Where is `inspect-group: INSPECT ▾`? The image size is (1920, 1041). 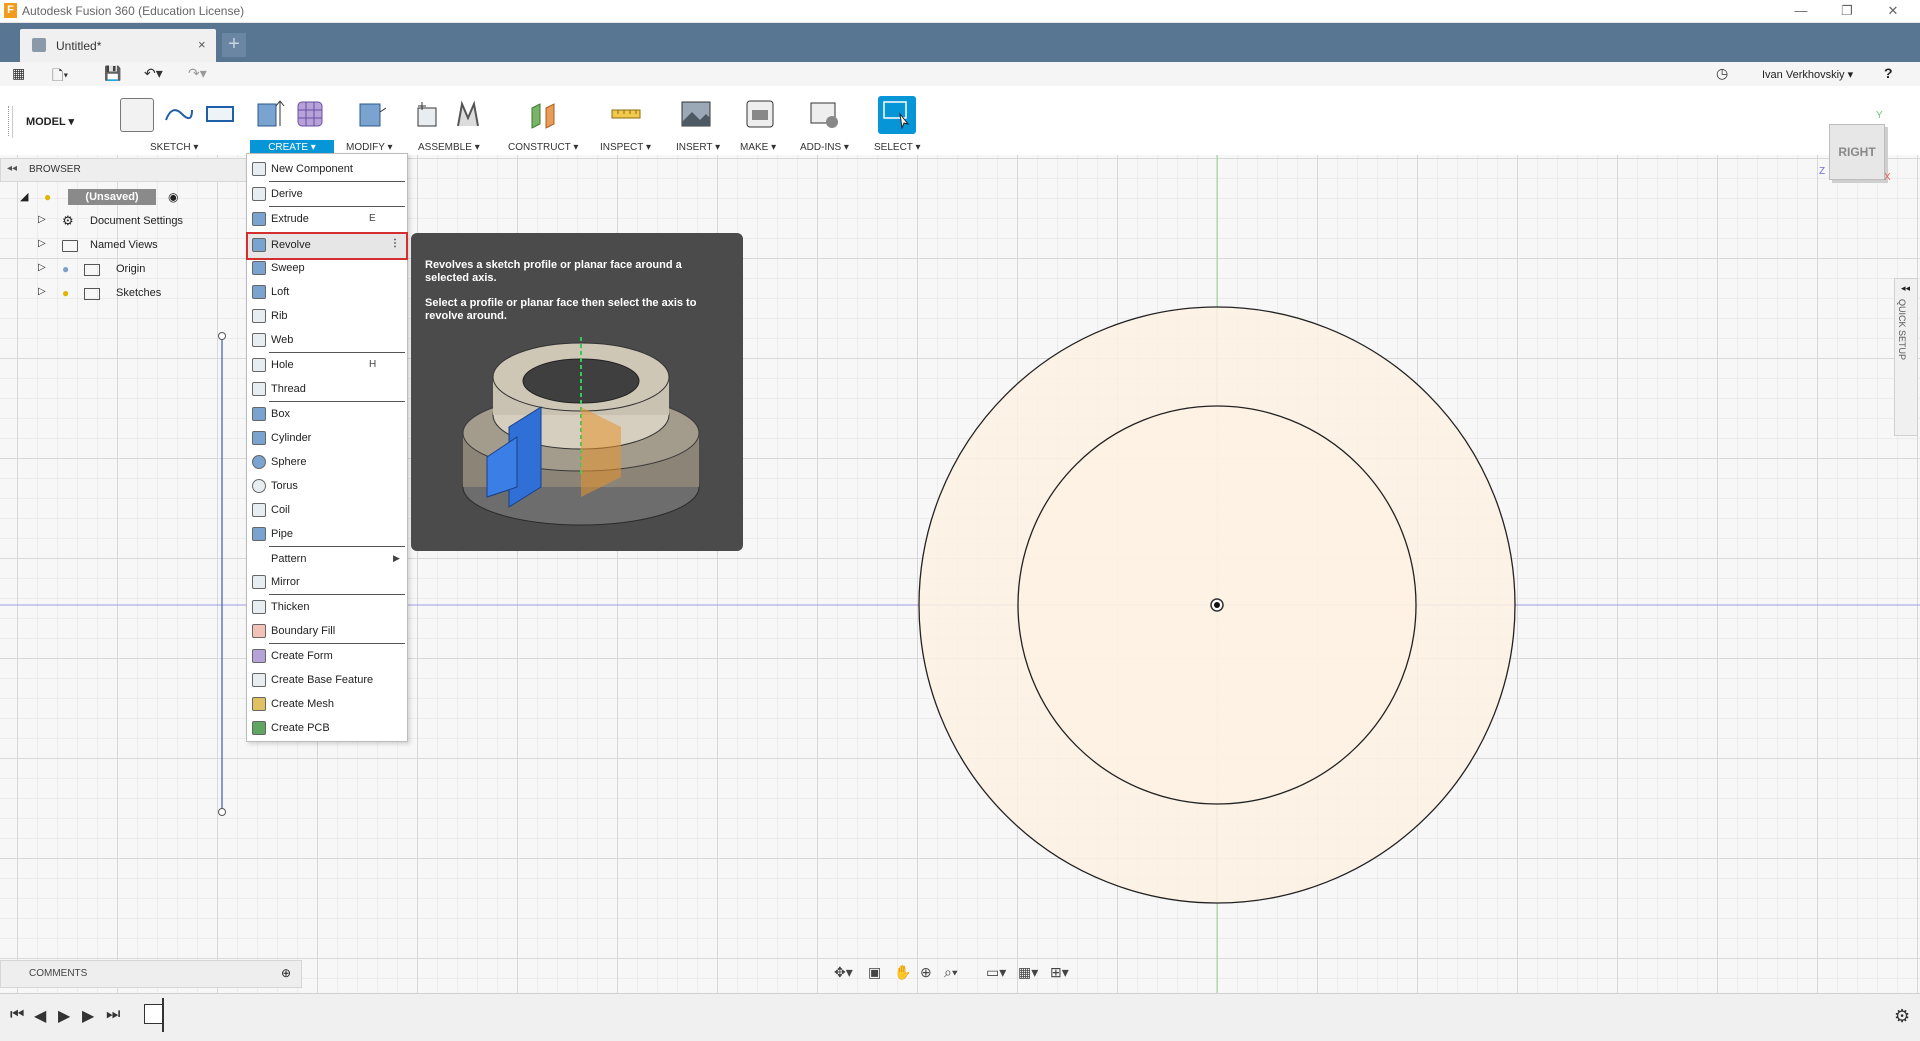 inspect-group: INSPECT ▾ is located at coordinates (628, 121).